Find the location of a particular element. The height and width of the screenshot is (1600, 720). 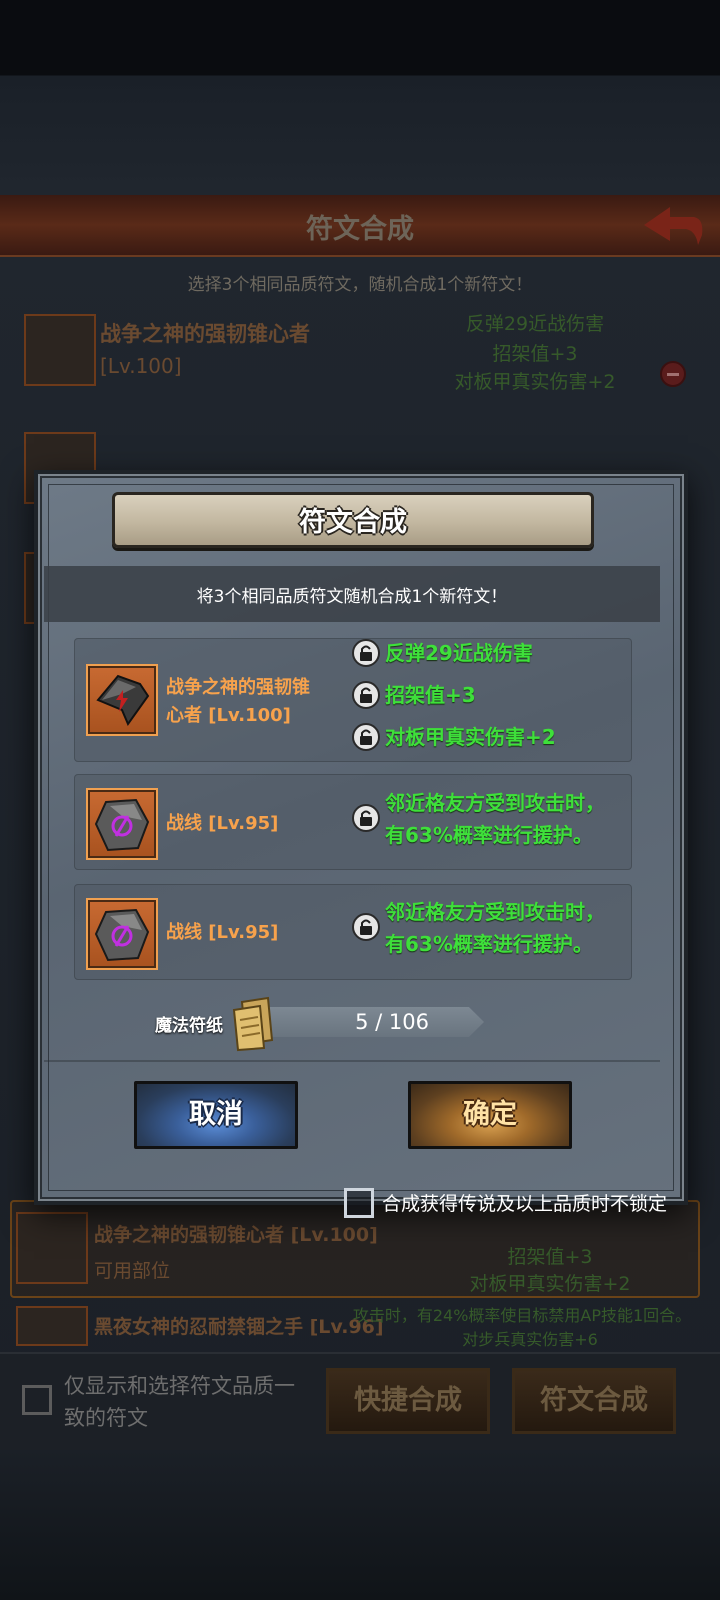

filter-checkbox is located at coordinates (37, 1400).